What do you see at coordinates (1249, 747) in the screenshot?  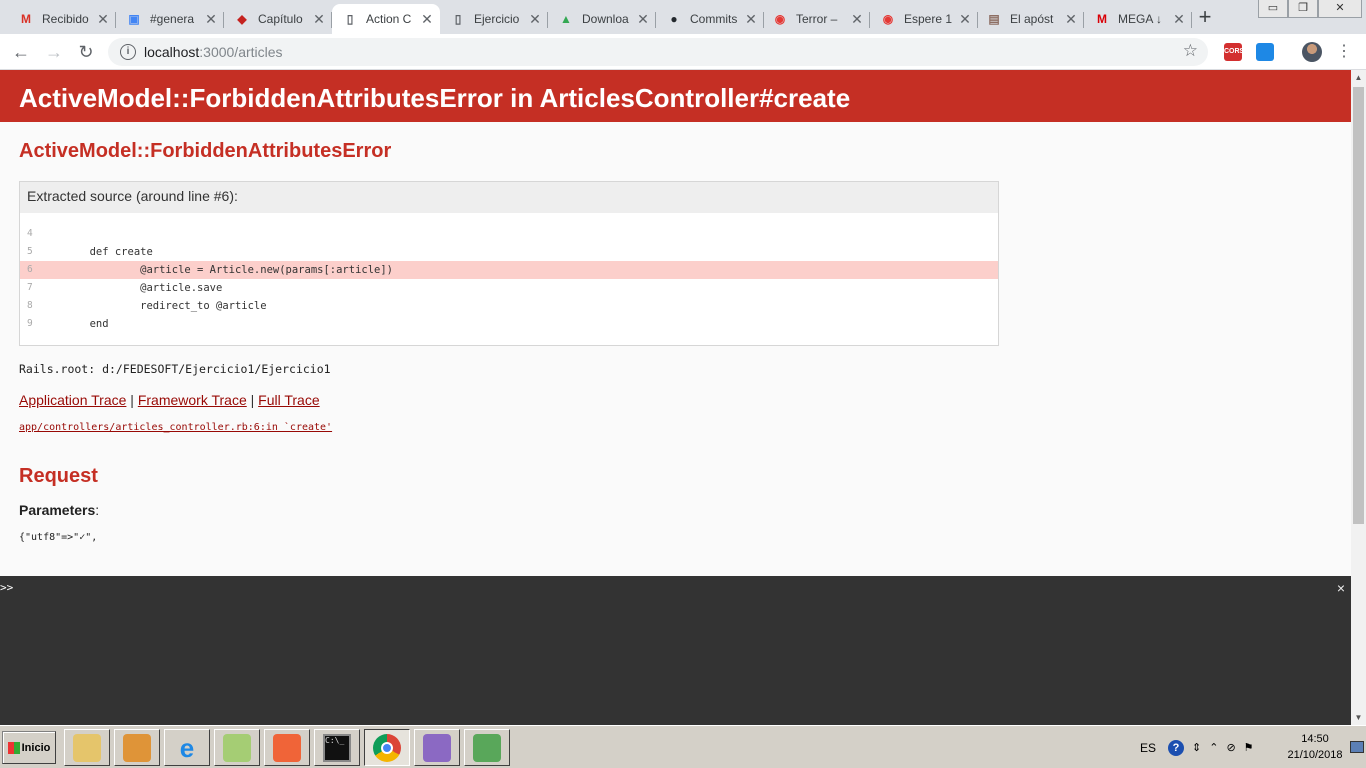 I see `flag-icon: ⚑` at bounding box center [1249, 747].